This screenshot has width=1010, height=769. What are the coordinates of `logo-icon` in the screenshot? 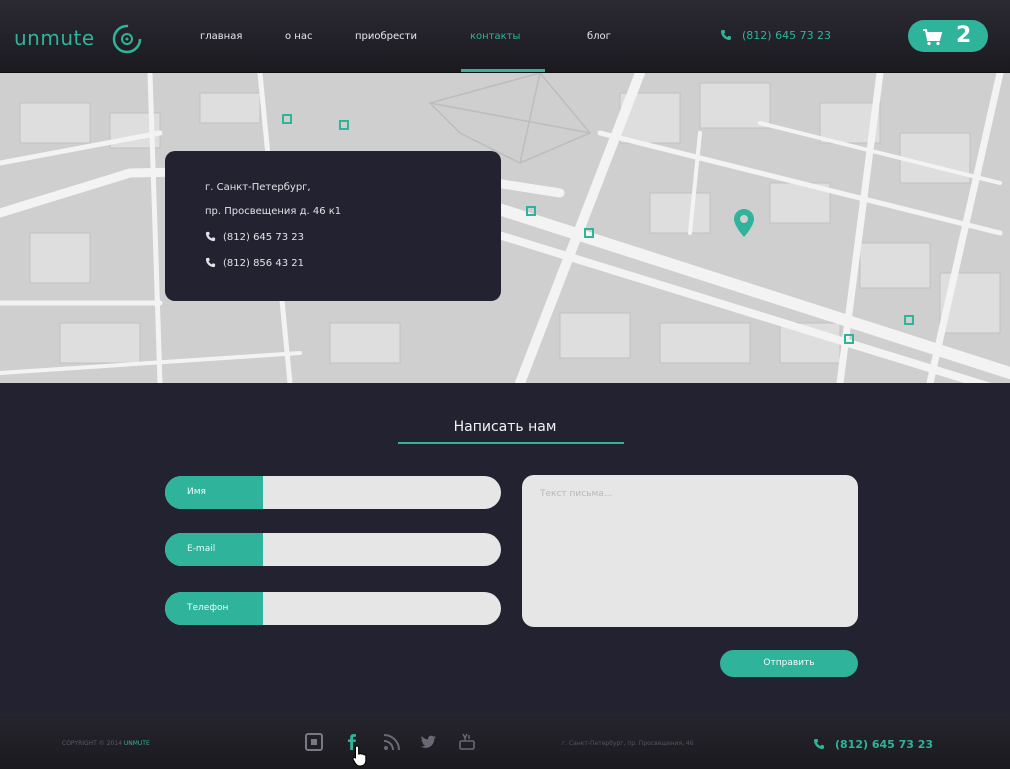 It's located at (127, 39).